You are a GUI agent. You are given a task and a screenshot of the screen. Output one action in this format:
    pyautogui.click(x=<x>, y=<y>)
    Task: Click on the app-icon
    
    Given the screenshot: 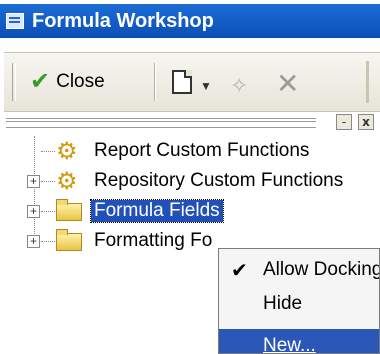 What is the action you would take?
    pyautogui.click(x=15, y=21)
    